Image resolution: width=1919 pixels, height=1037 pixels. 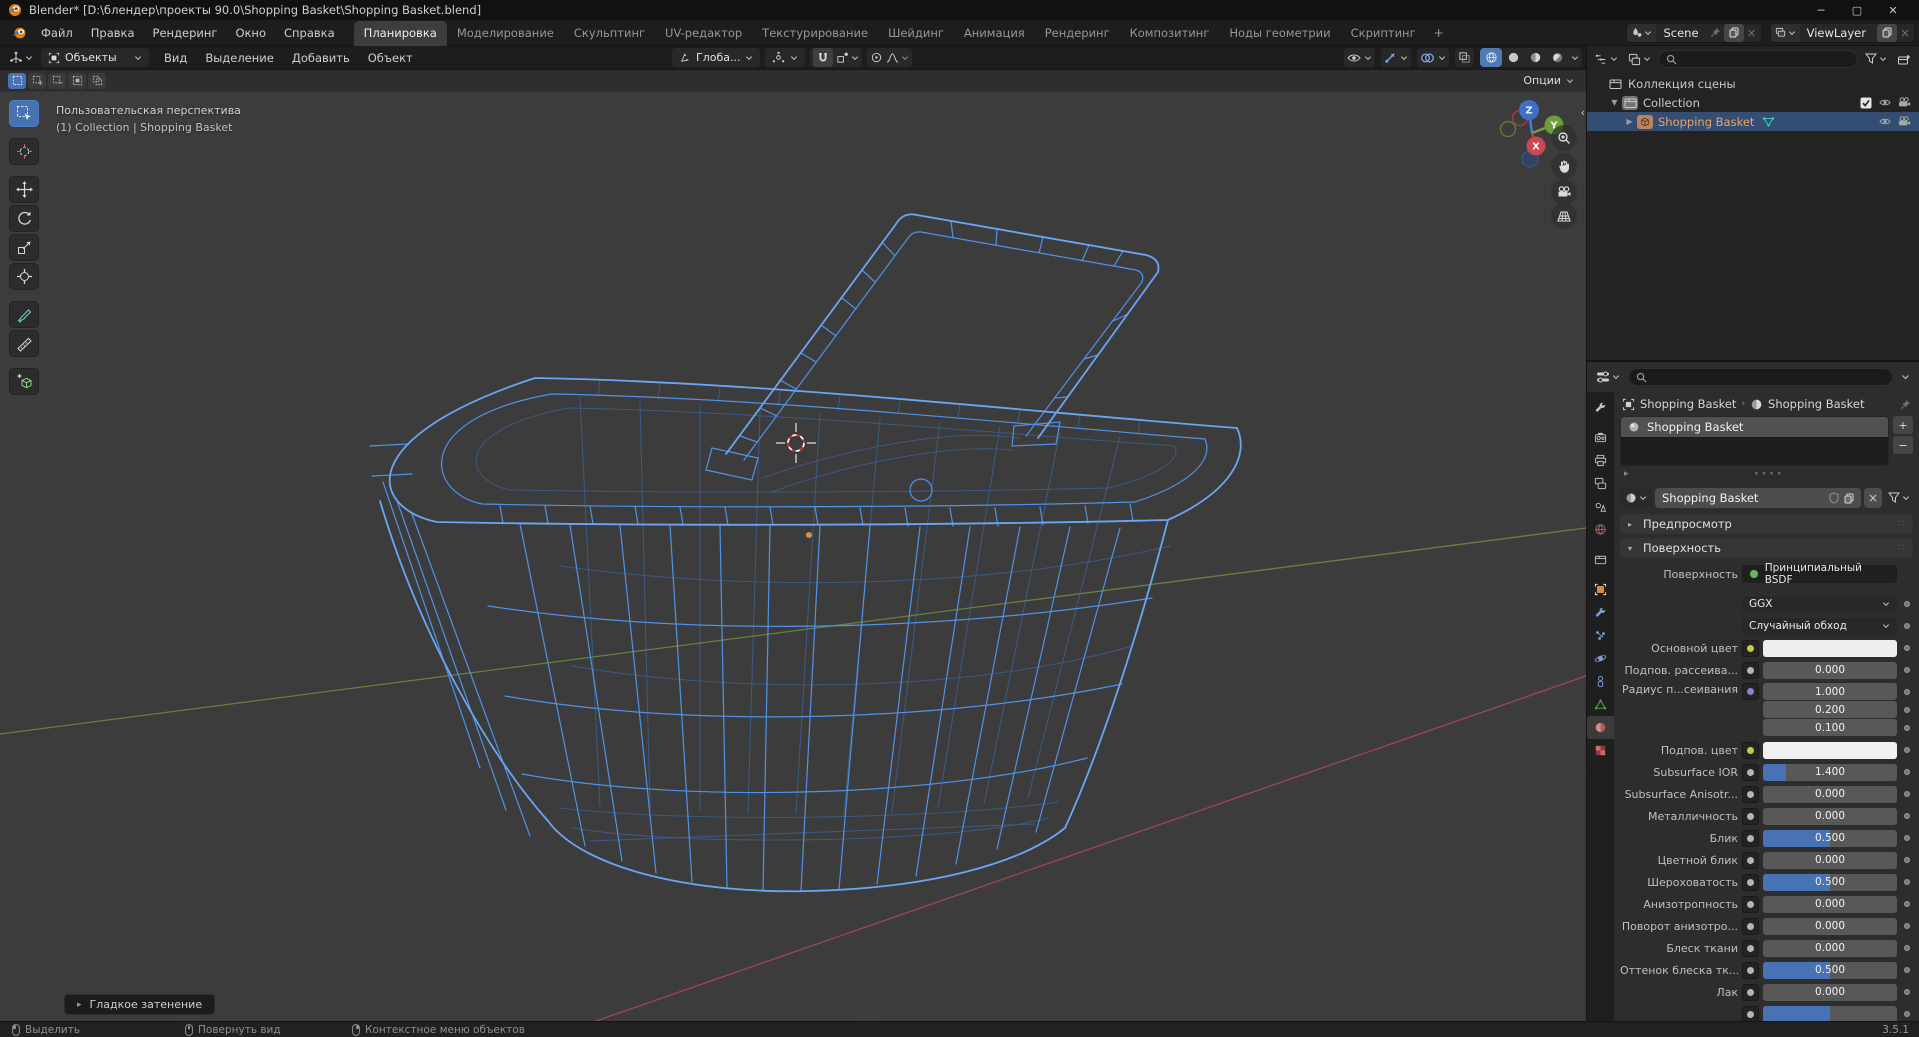 I want to click on tool-cursor-button, so click(x=24, y=151).